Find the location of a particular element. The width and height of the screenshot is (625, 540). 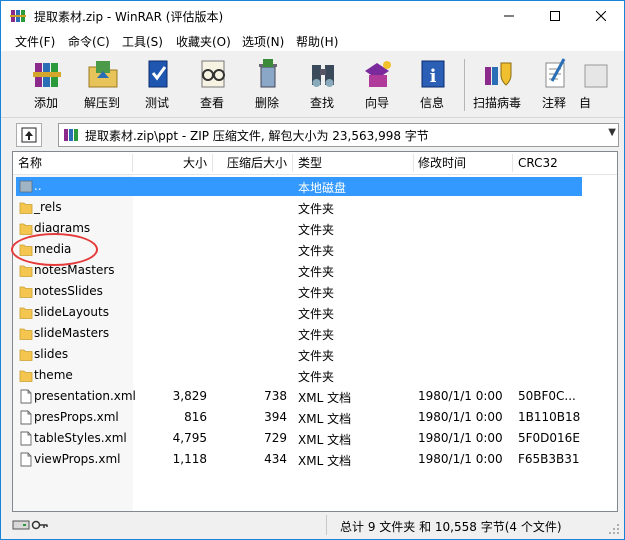

wizard-button: 向导 is located at coordinates (377, 85).